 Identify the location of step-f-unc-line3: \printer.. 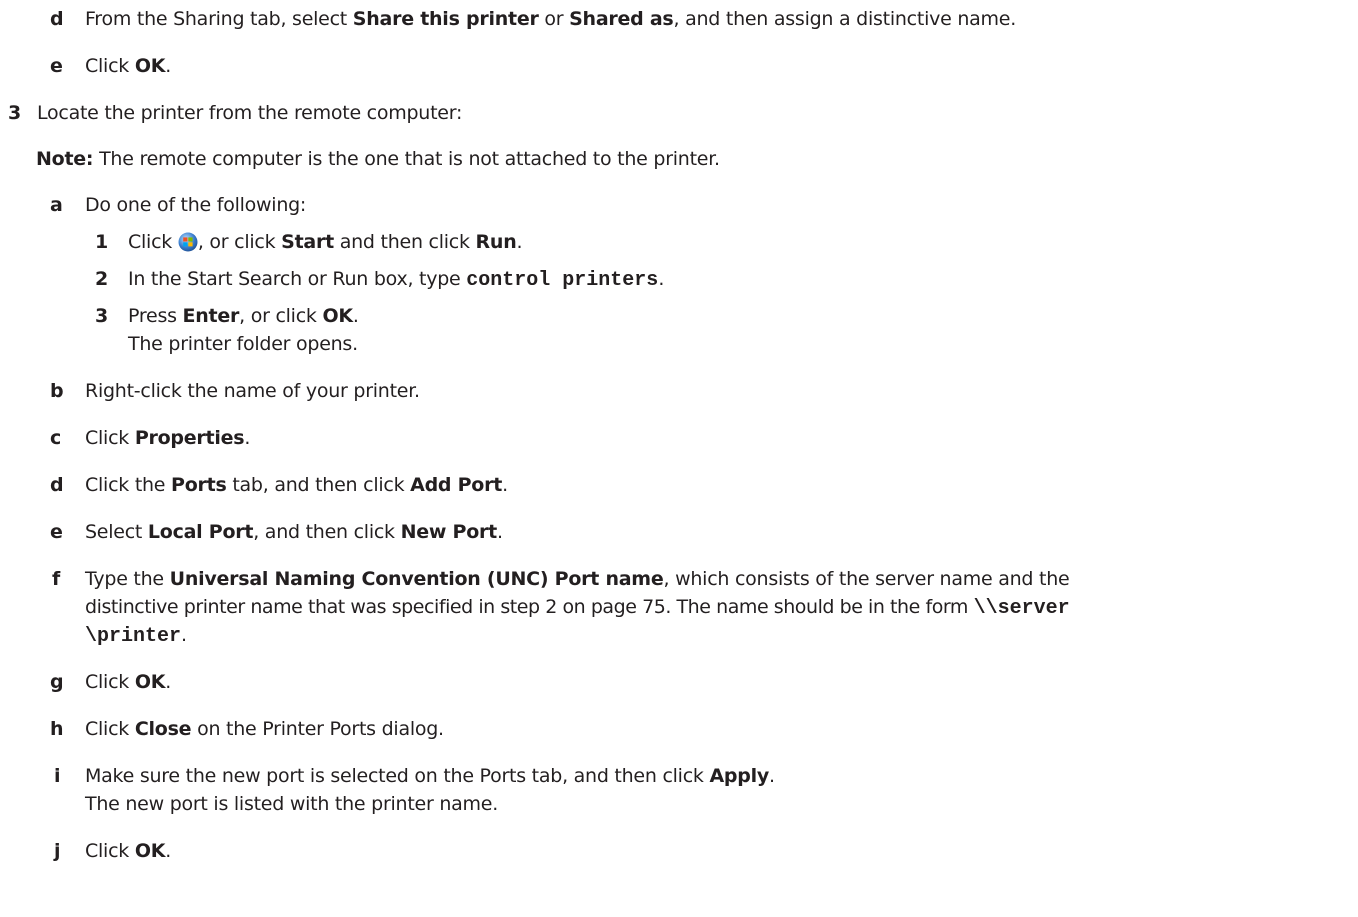
(136, 636).